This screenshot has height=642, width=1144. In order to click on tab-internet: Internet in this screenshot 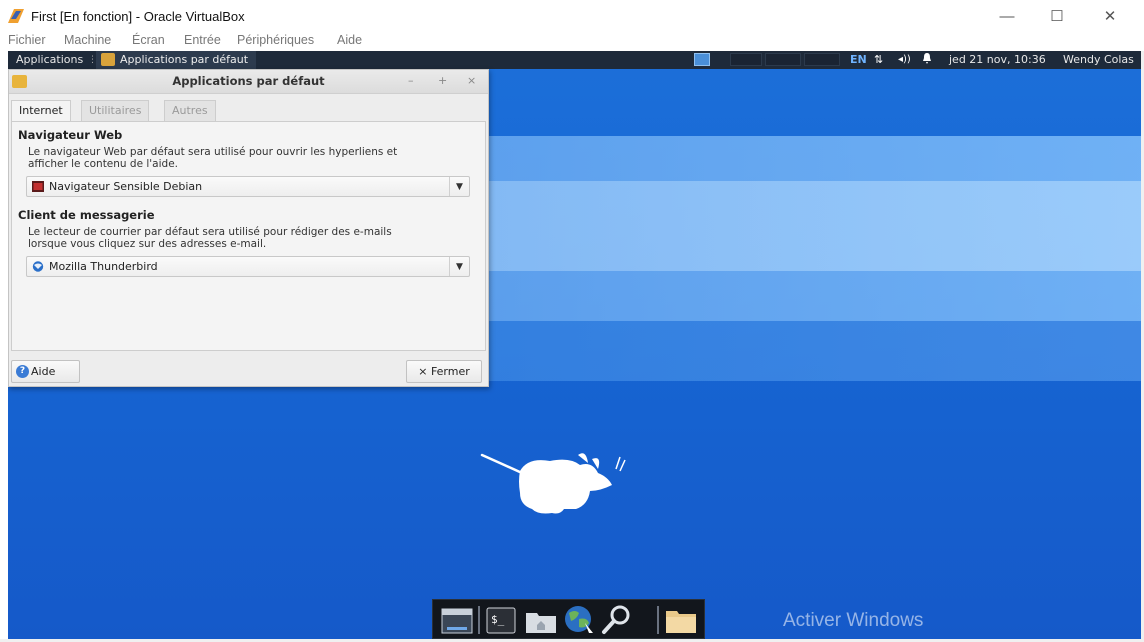, I will do `click(41, 111)`.